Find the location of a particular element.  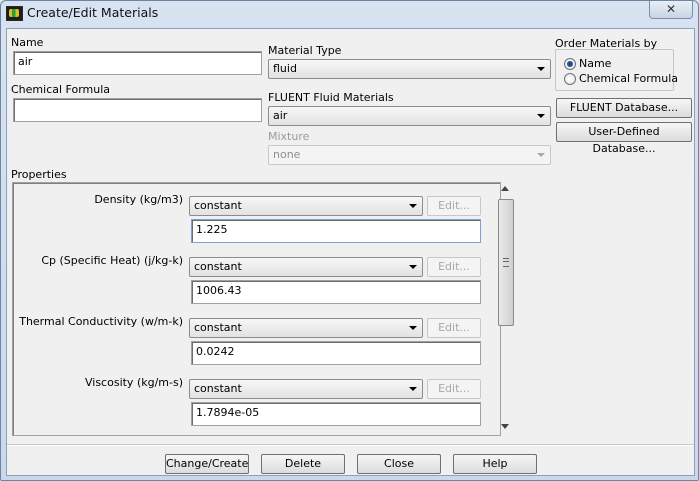

chemical-formula-input is located at coordinates (137, 110).